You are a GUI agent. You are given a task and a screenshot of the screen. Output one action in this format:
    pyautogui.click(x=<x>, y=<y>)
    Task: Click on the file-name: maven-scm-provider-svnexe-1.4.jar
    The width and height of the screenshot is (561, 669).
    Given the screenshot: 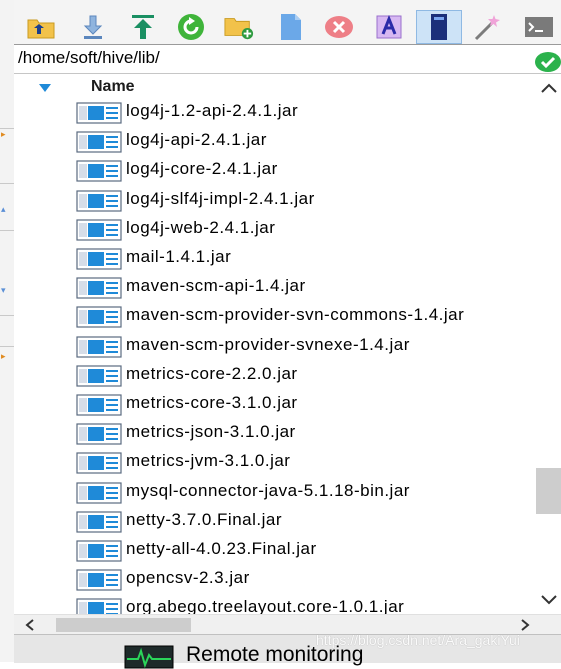 What is the action you would take?
    pyautogui.click(x=268, y=344)
    